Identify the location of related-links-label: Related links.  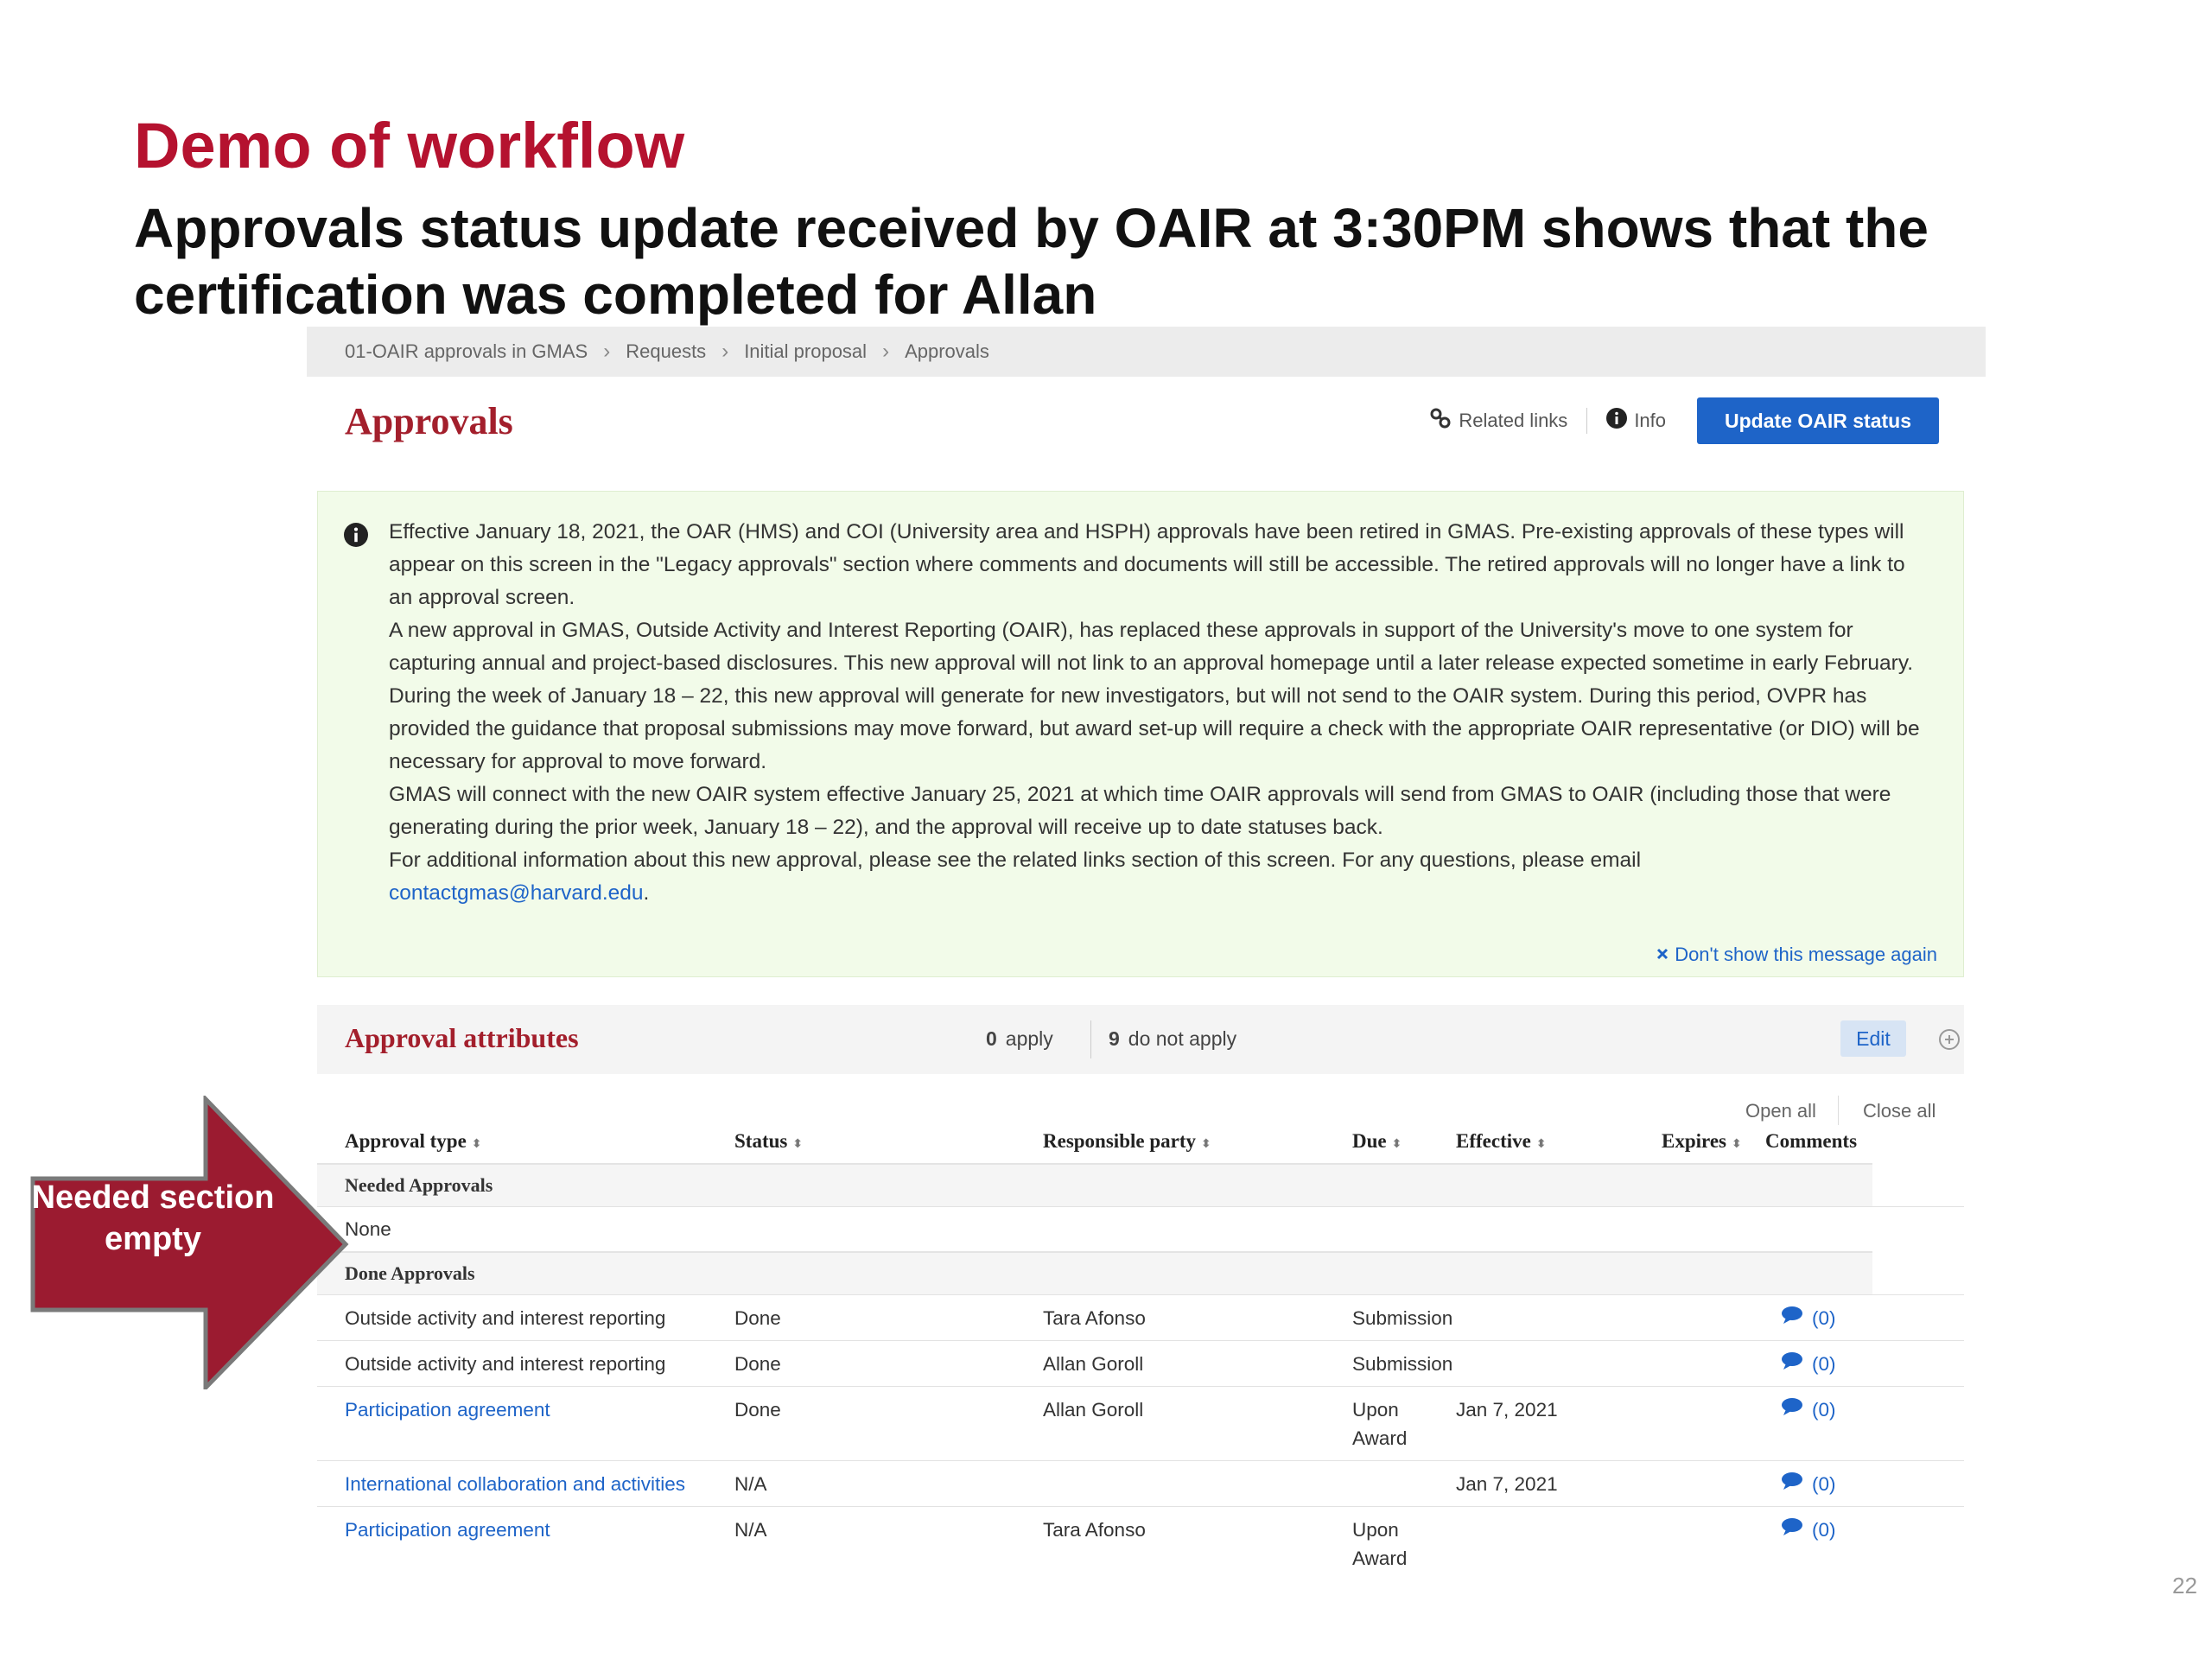
(1513, 420).